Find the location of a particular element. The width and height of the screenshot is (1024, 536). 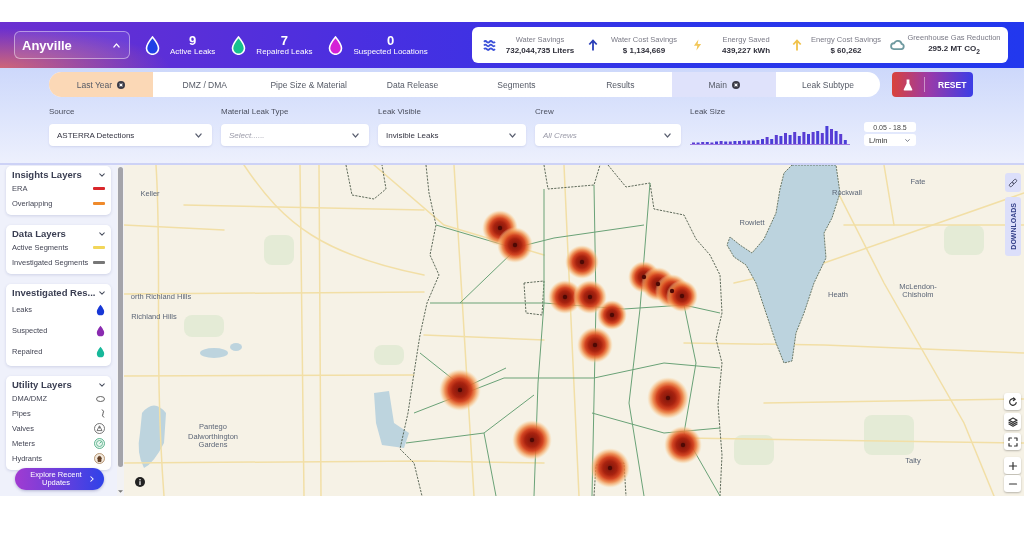

tab: Main is located at coordinates (724, 84).